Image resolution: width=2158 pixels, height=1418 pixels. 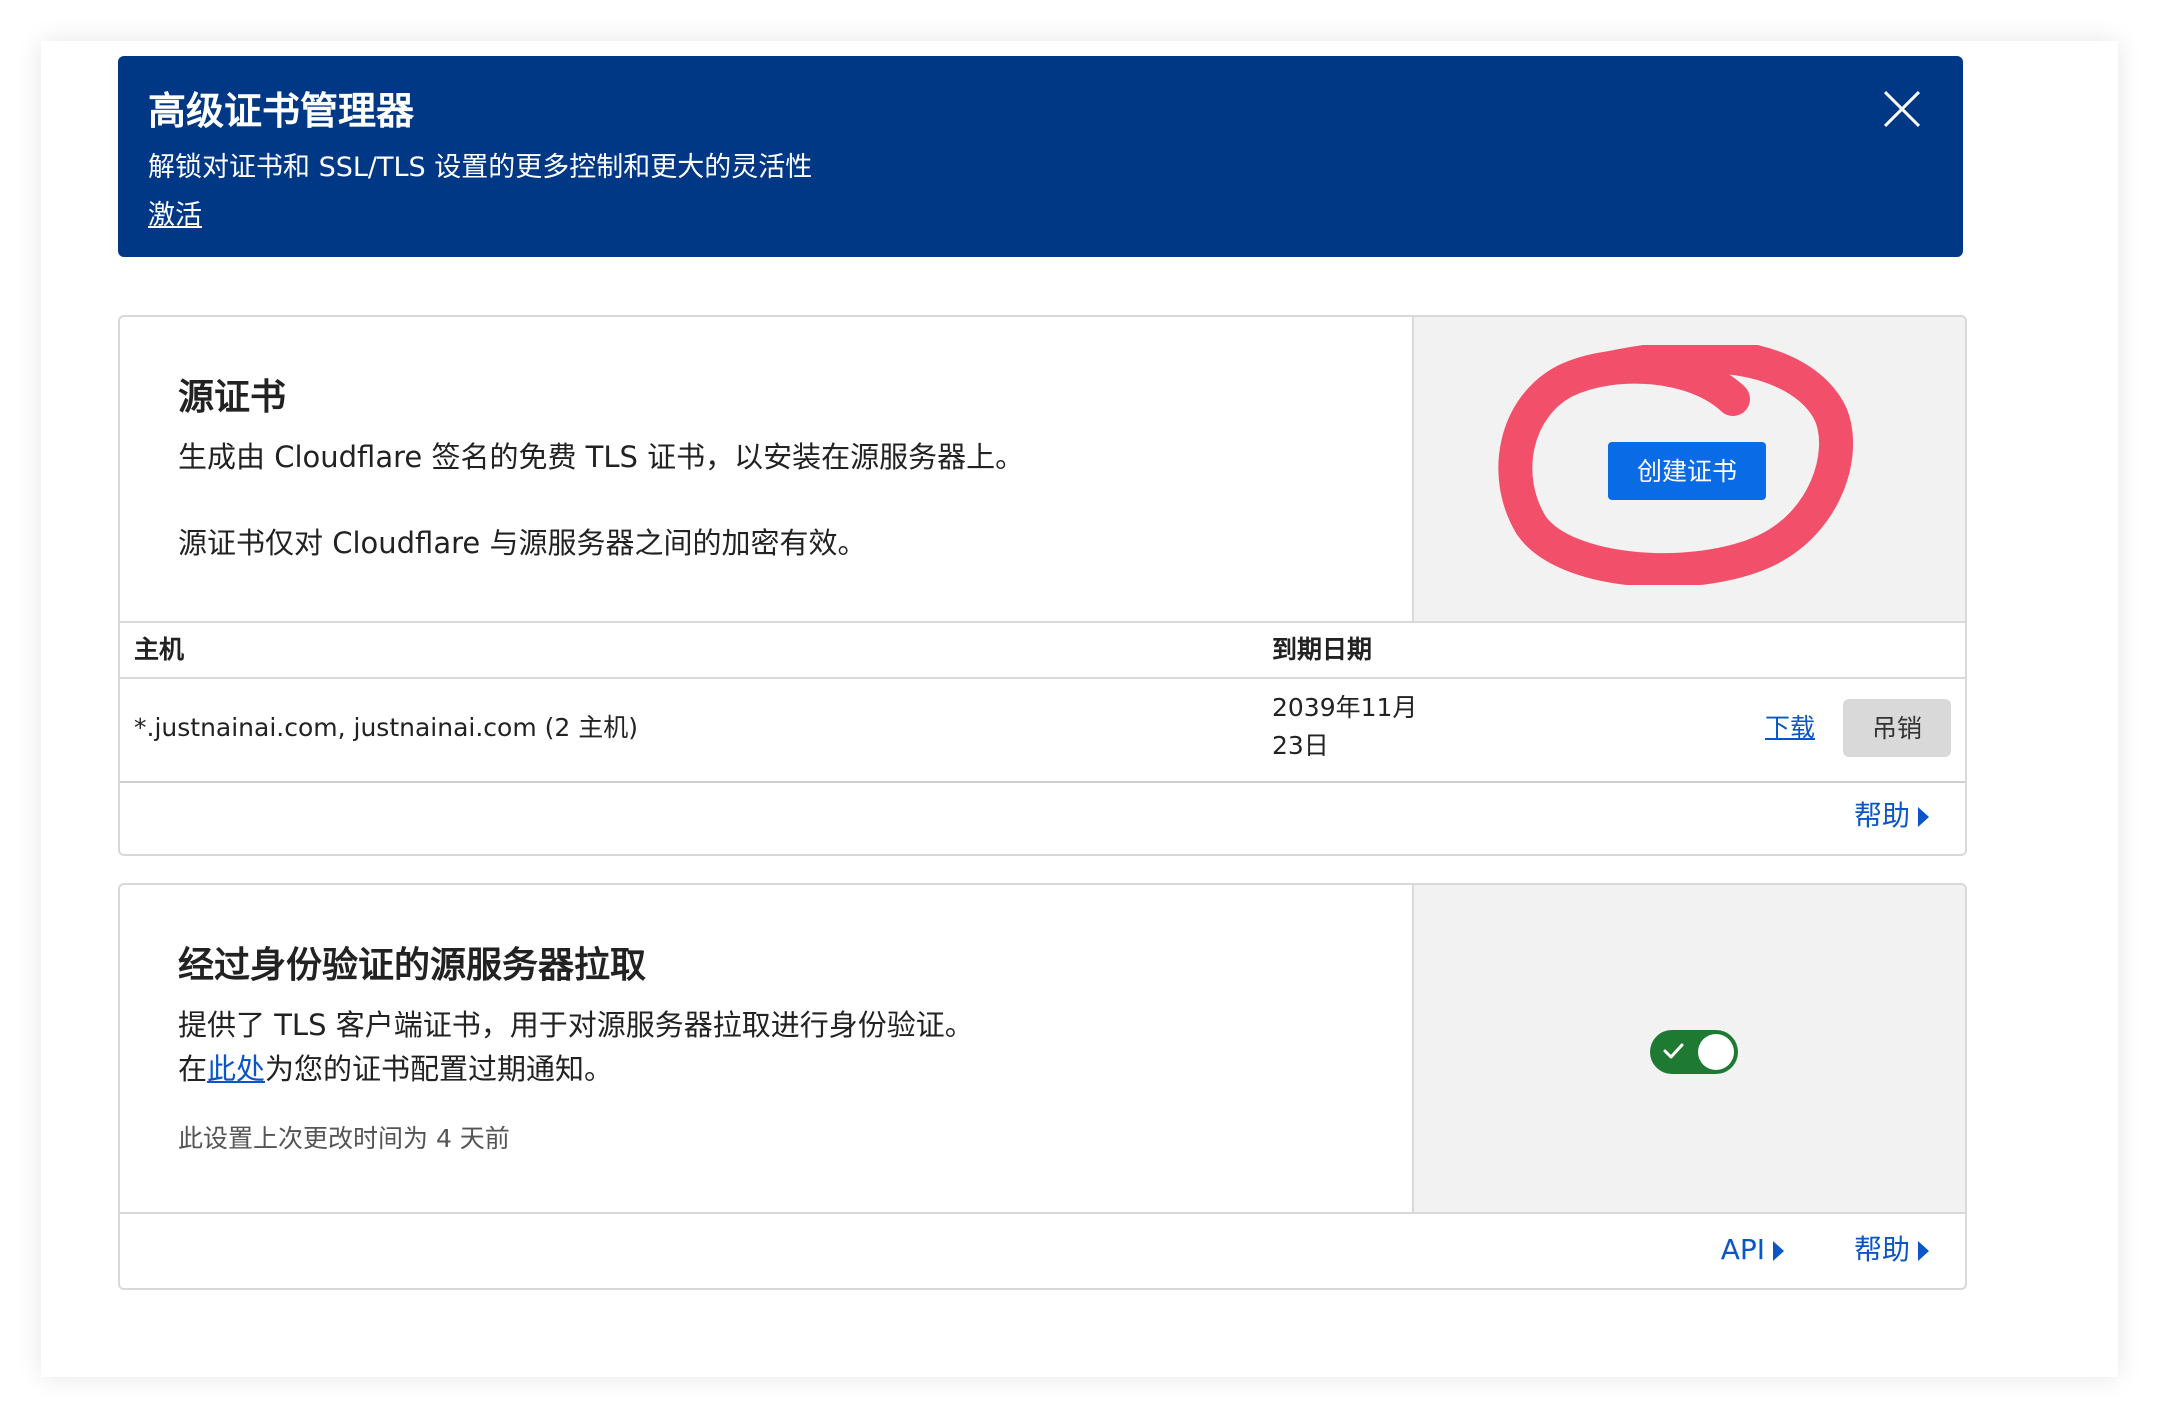 I want to click on cert-host: *.justnainai.com, justnainai.com (2 主机), so click(x=386, y=727).